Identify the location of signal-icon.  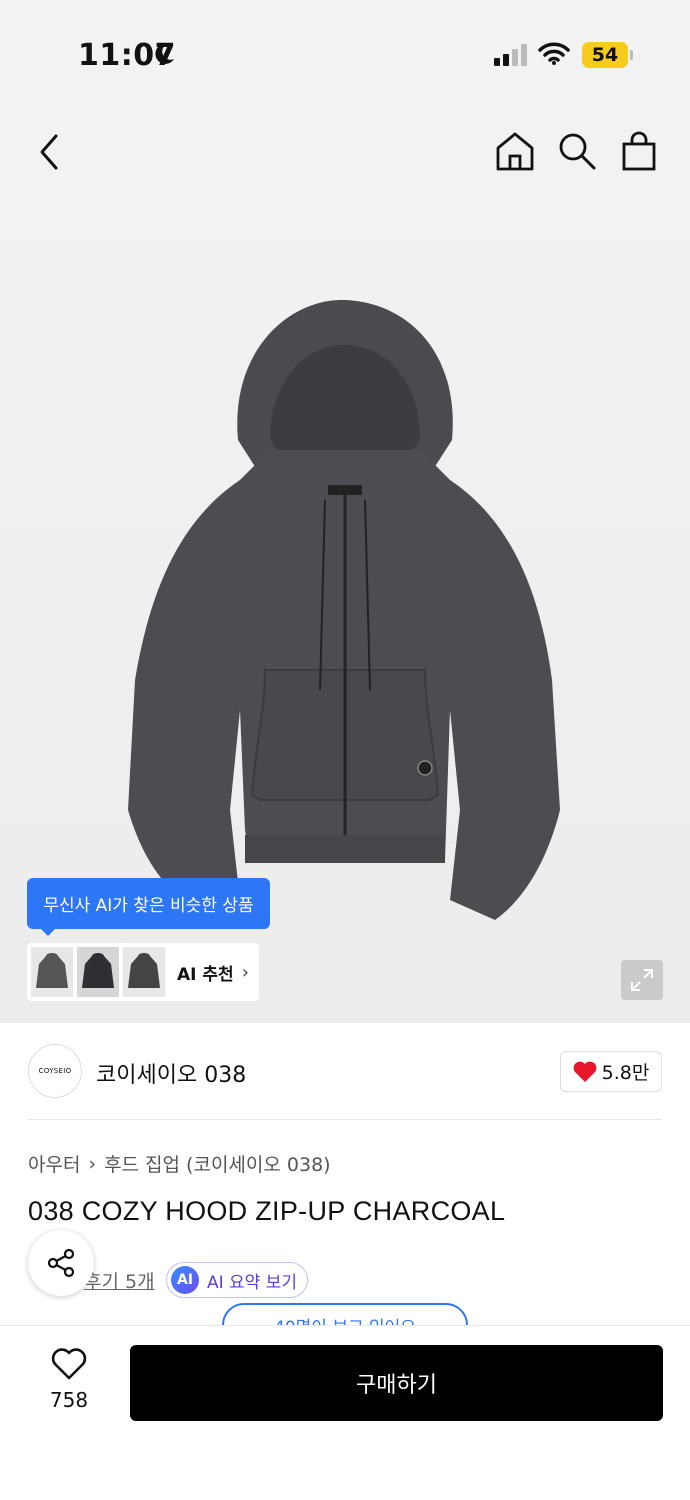
(510, 55).